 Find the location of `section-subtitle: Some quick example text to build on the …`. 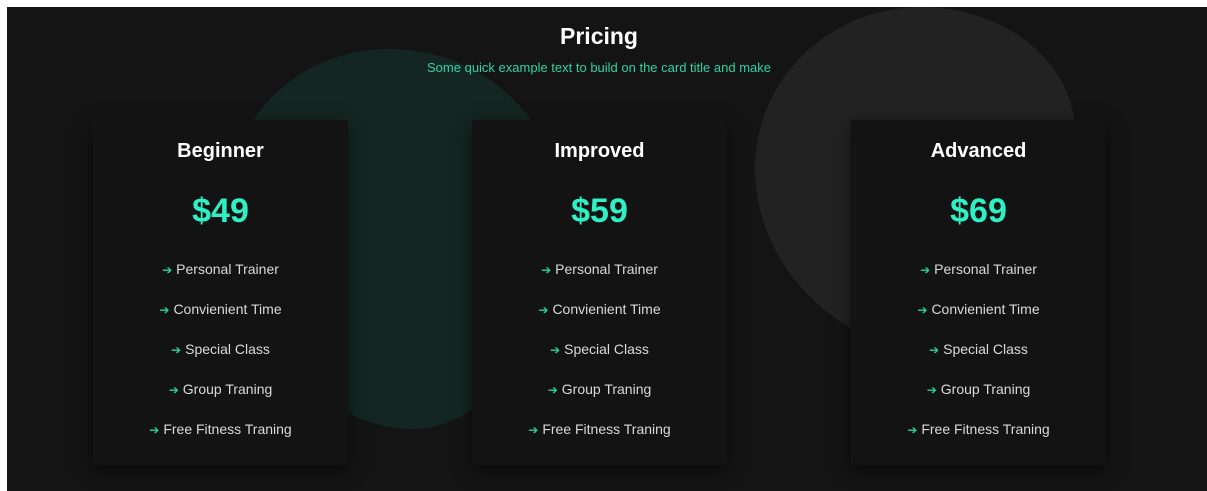

section-subtitle: Some quick example text to build on the … is located at coordinates (599, 67).